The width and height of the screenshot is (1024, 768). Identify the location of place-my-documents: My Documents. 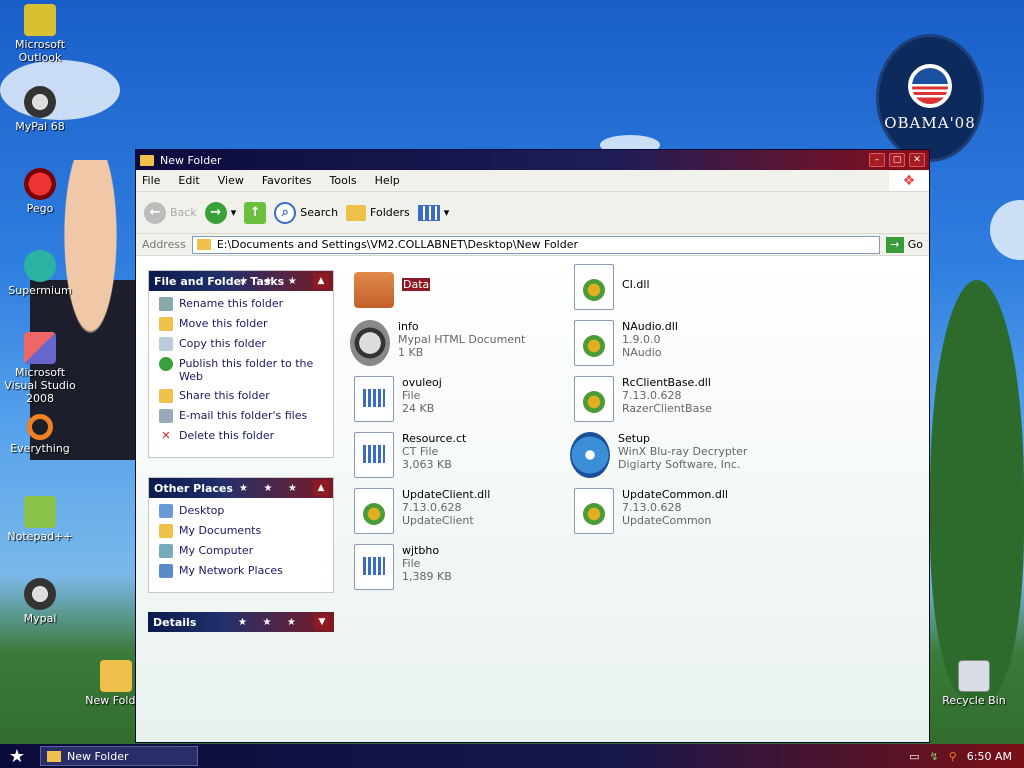
(241, 531).